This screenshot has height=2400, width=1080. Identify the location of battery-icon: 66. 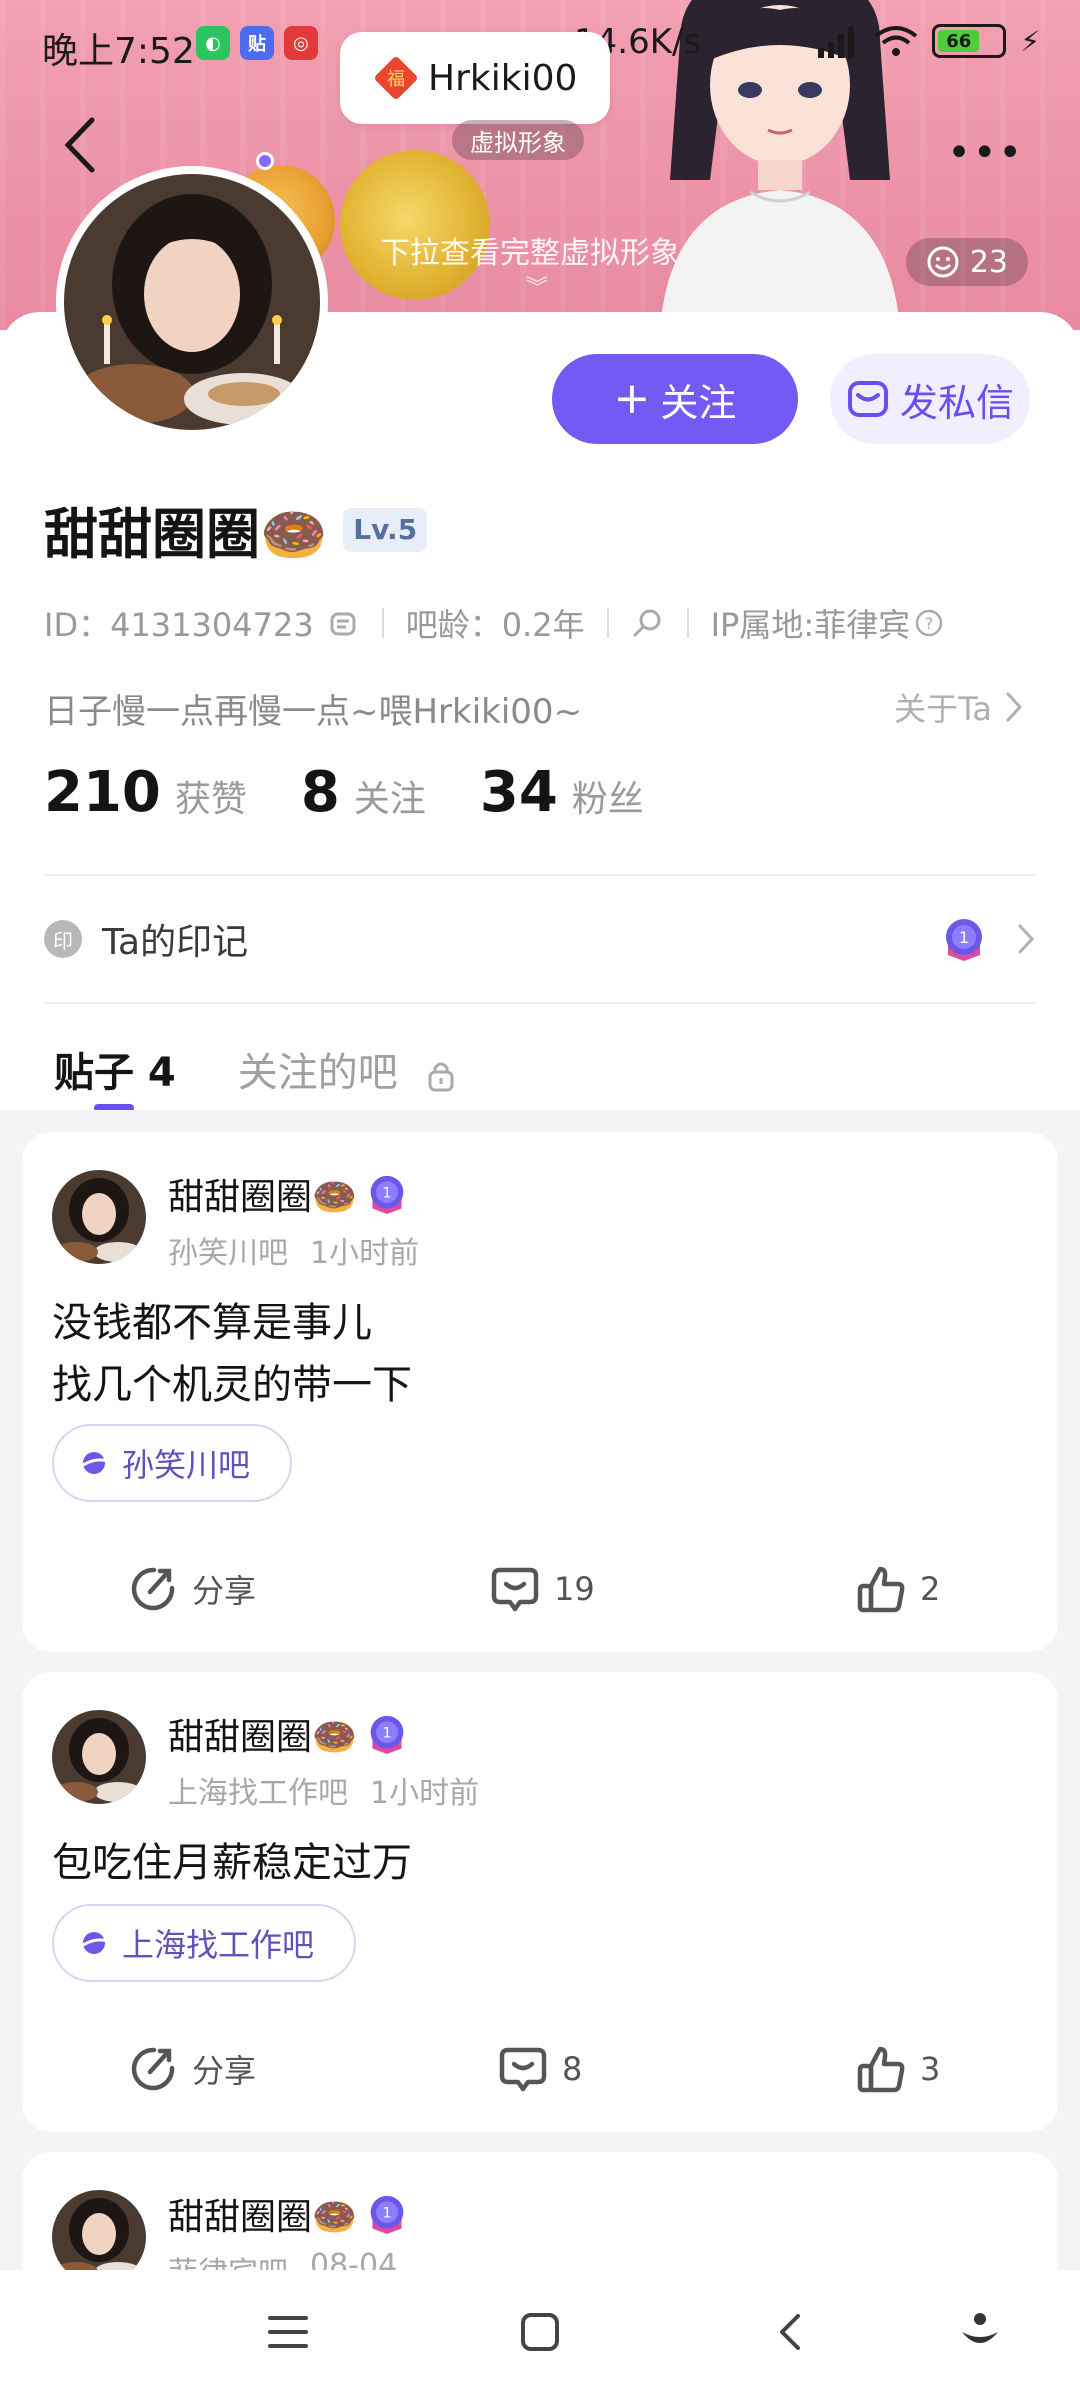
(969, 41).